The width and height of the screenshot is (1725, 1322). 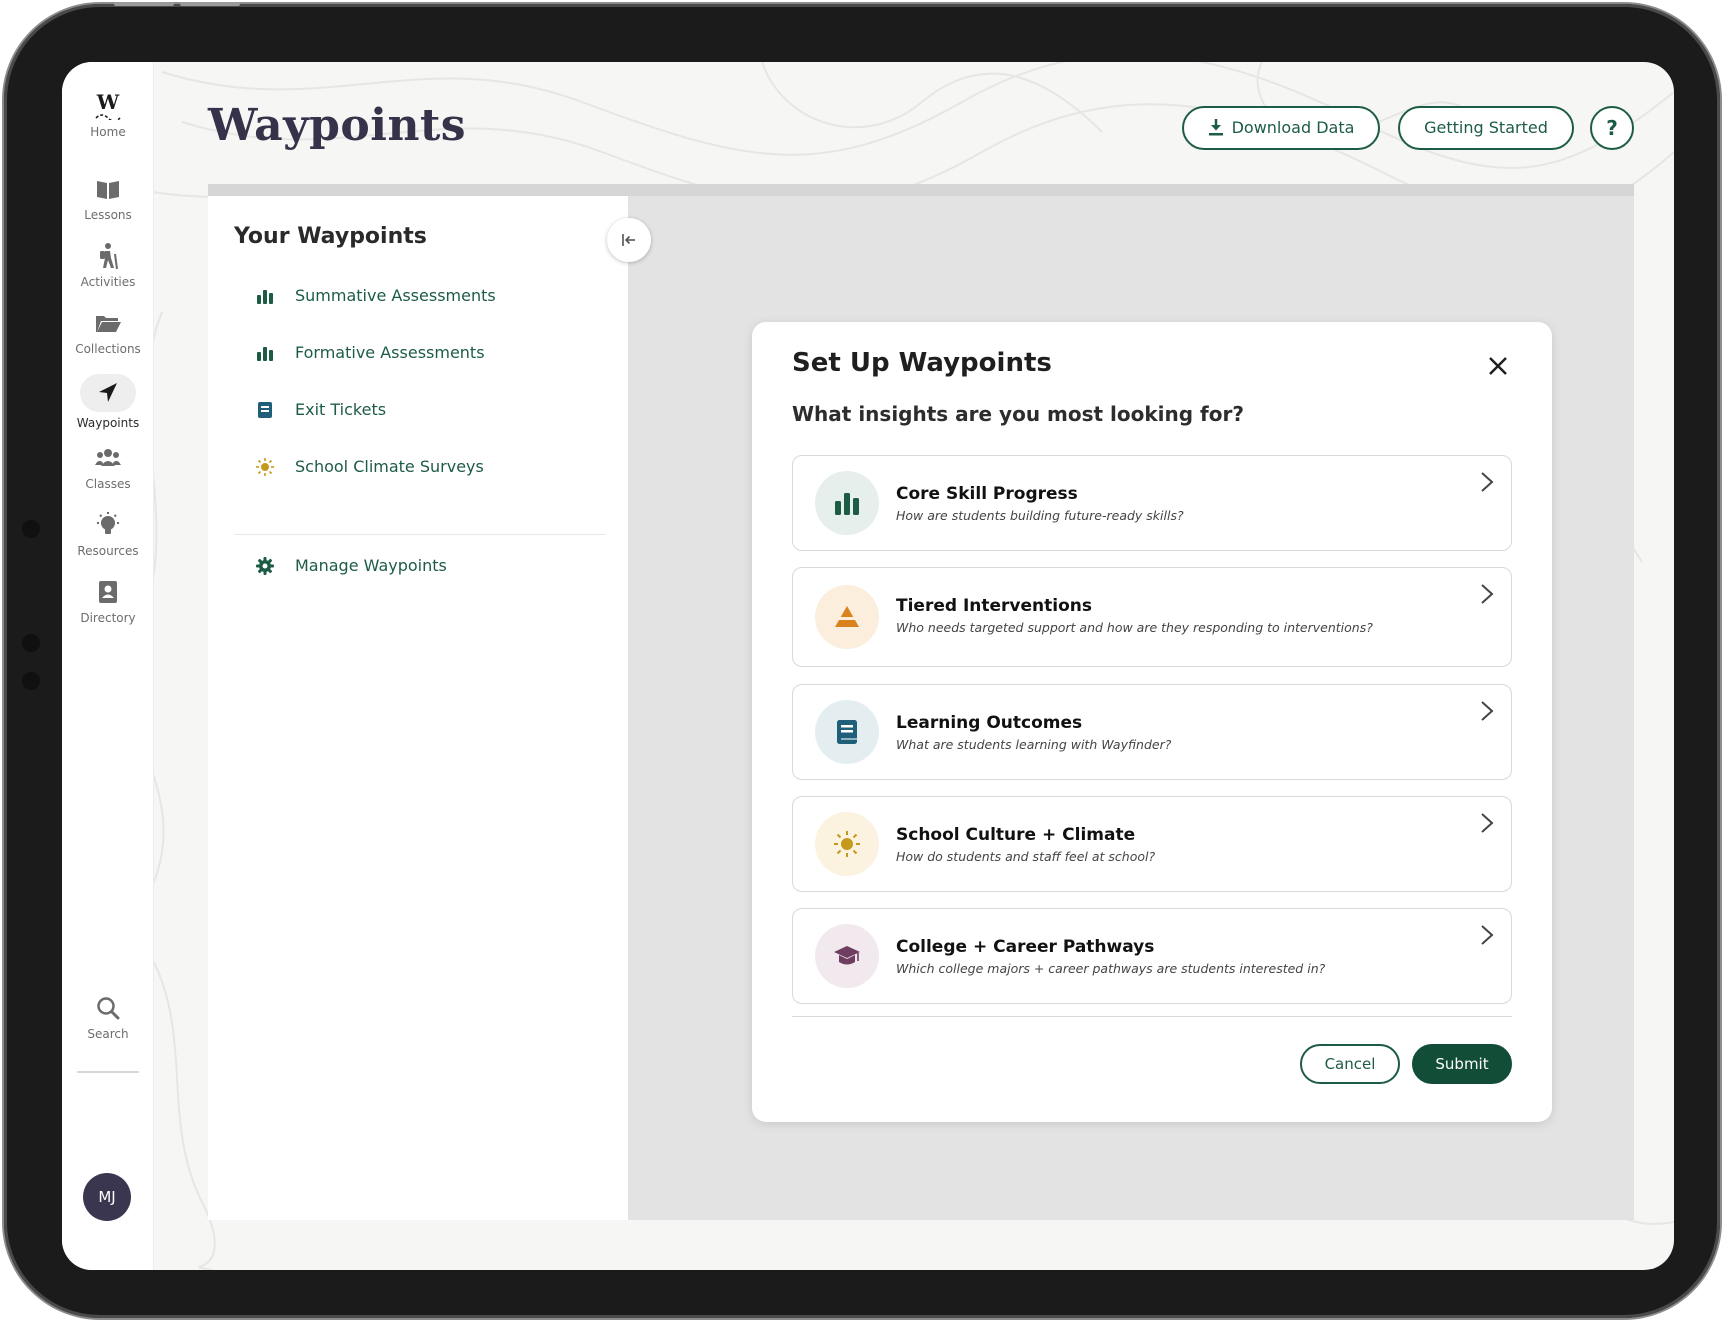 I want to click on panel-divider, so click(x=420, y=534).